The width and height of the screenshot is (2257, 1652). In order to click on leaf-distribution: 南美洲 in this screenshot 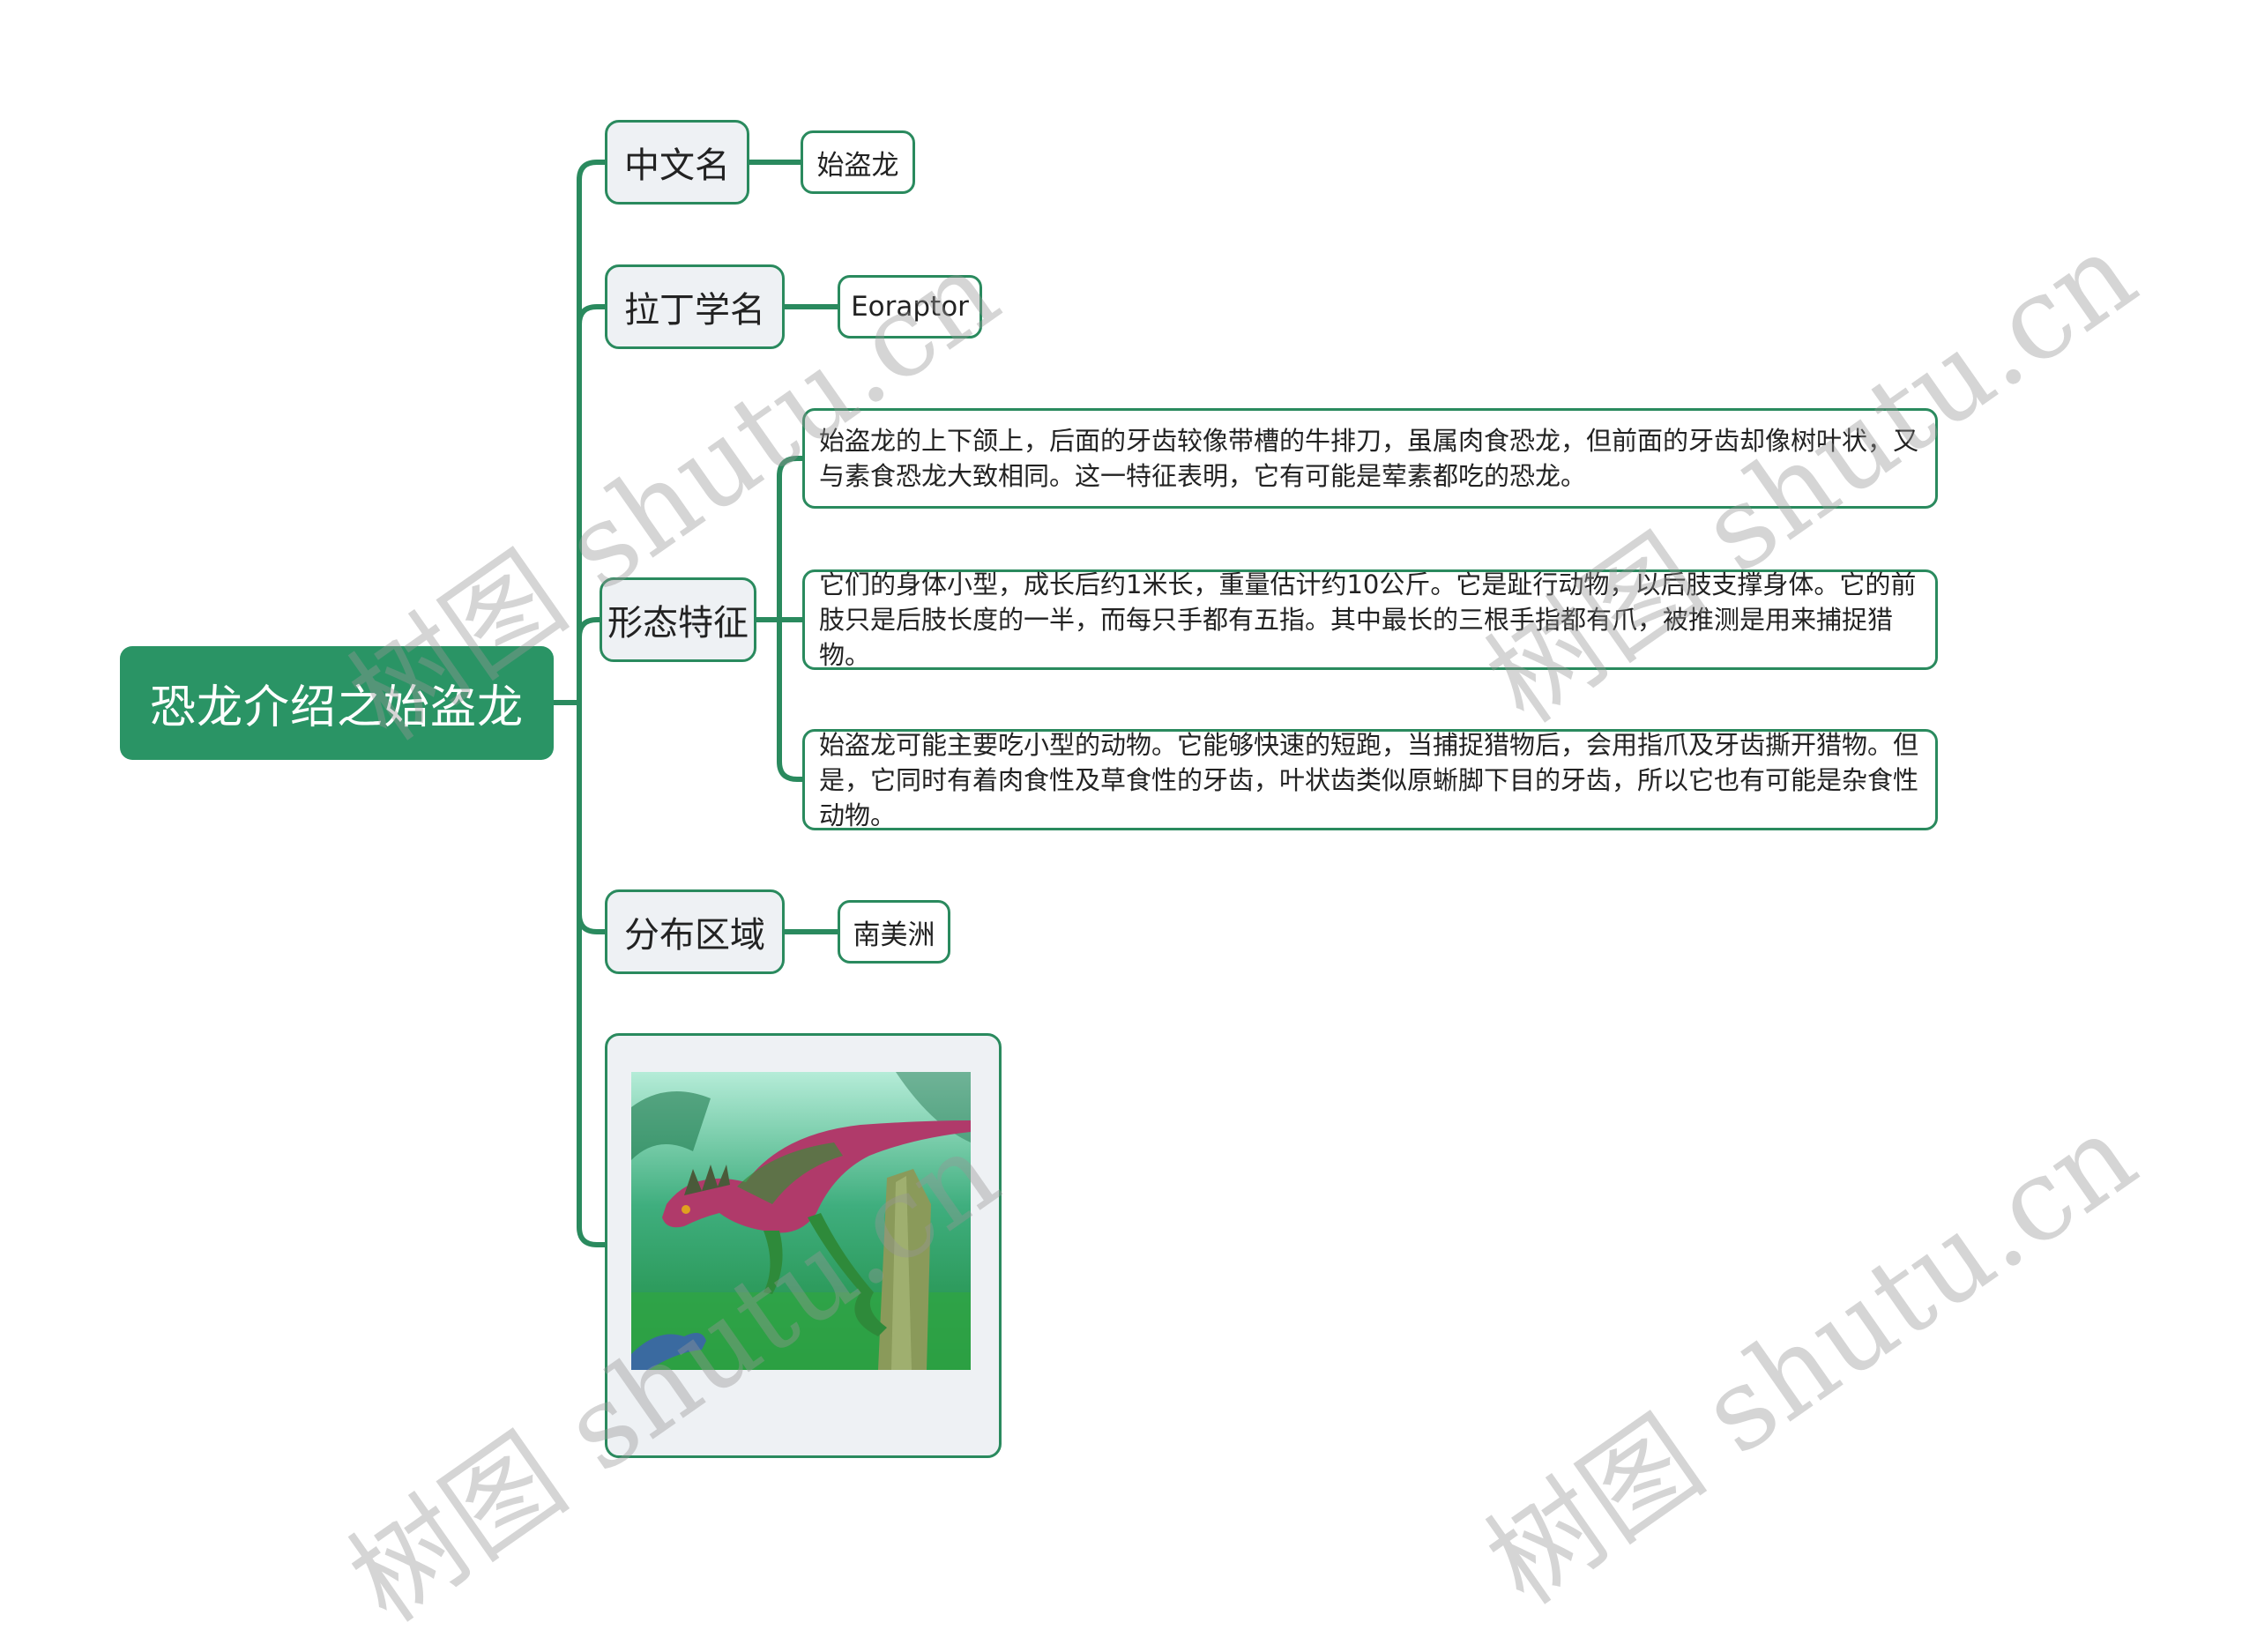, I will do `click(894, 932)`.